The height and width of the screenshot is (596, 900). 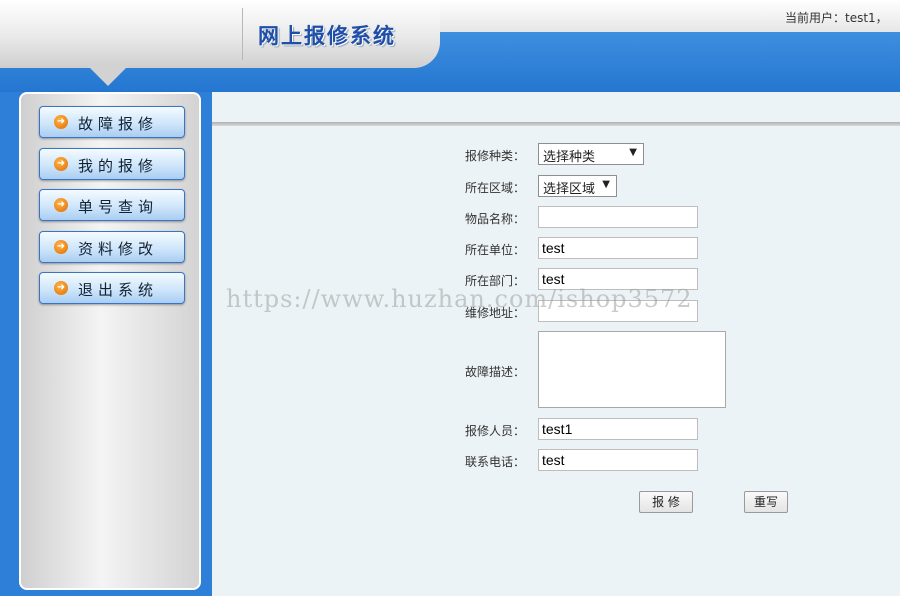 I want to click on nav-item-order-query: ➜ 单号查询, so click(x=112, y=205).